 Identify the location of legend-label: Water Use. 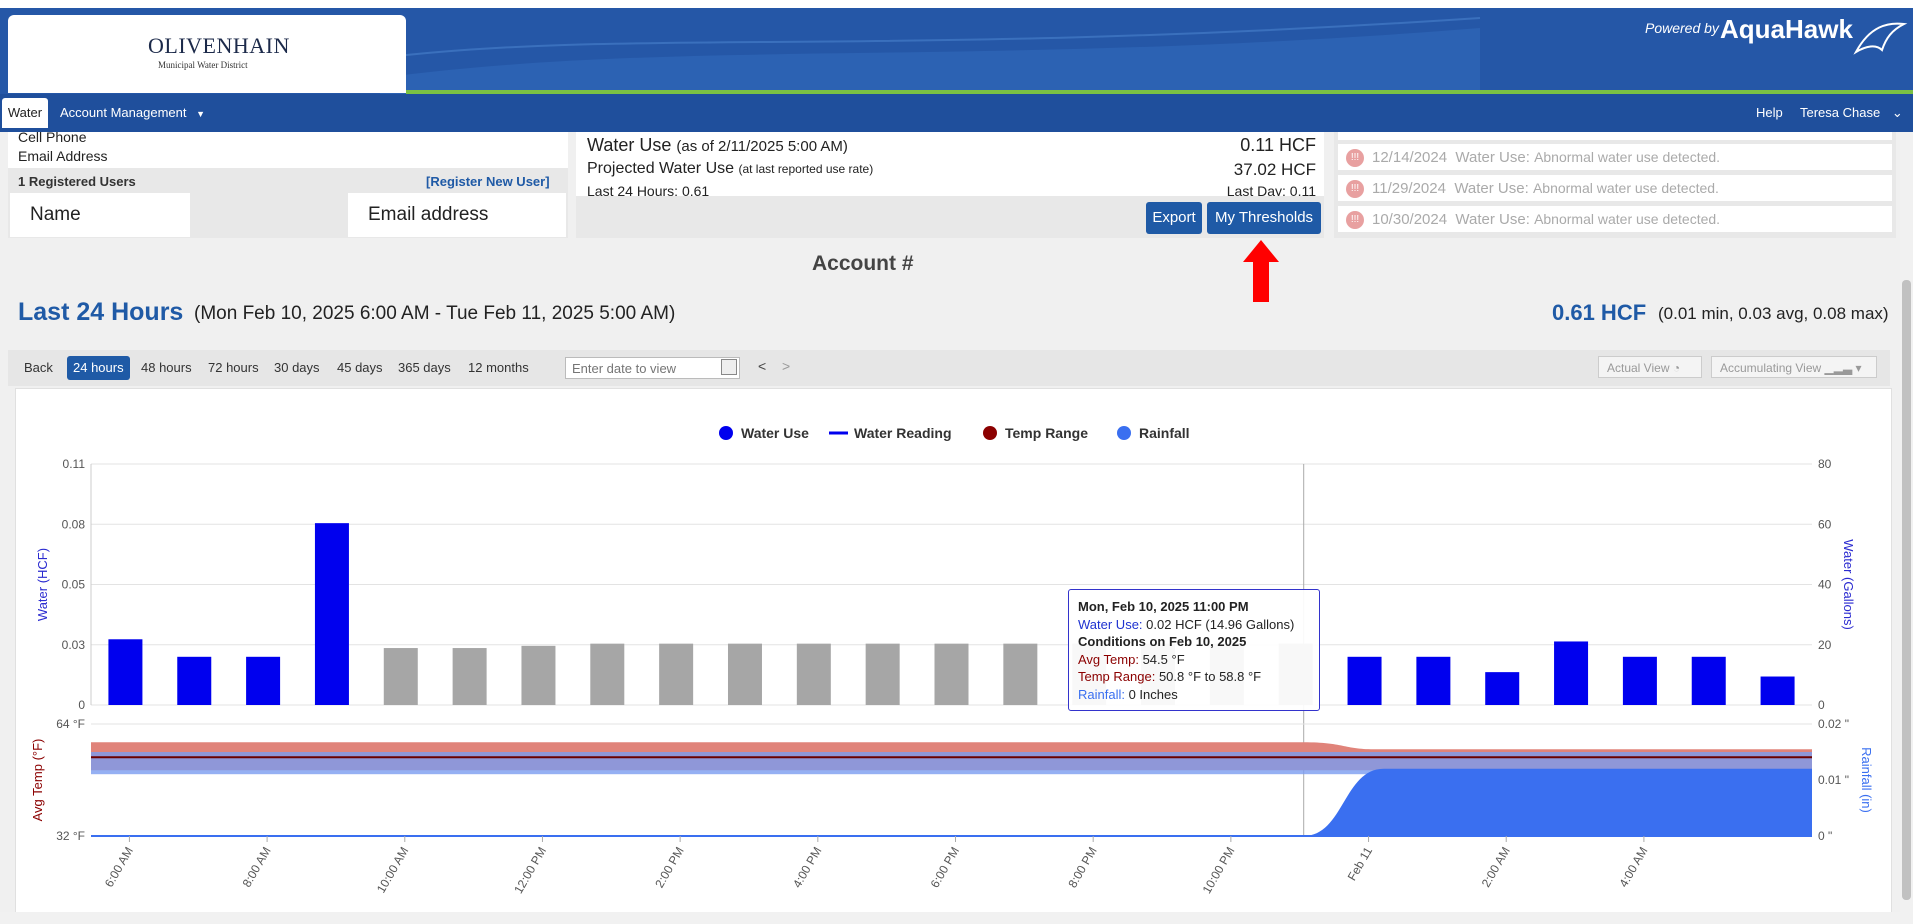
(775, 433).